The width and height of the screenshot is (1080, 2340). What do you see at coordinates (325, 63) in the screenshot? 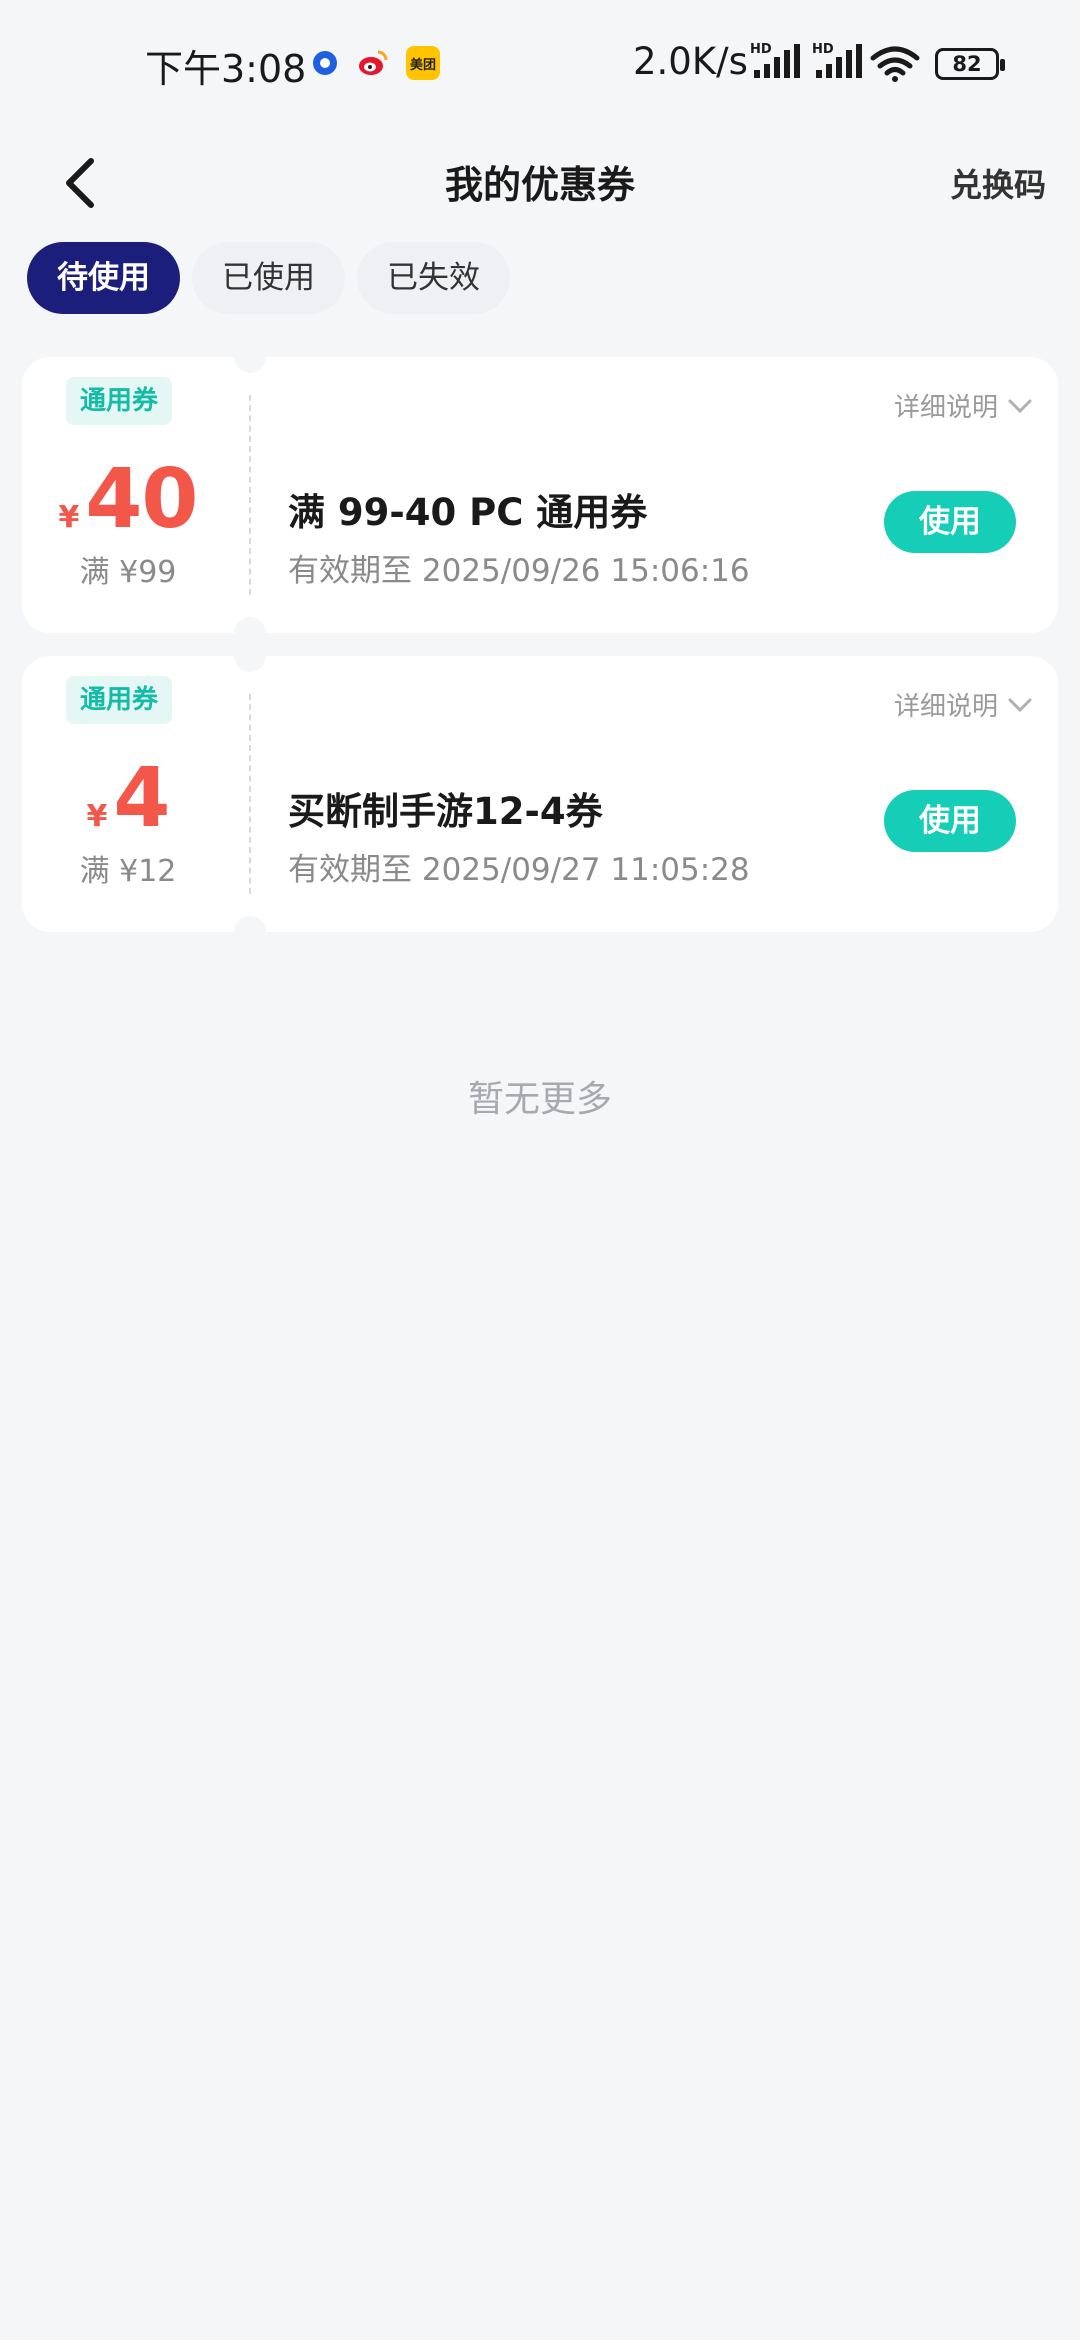
I see `tmall-icon` at bounding box center [325, 63].